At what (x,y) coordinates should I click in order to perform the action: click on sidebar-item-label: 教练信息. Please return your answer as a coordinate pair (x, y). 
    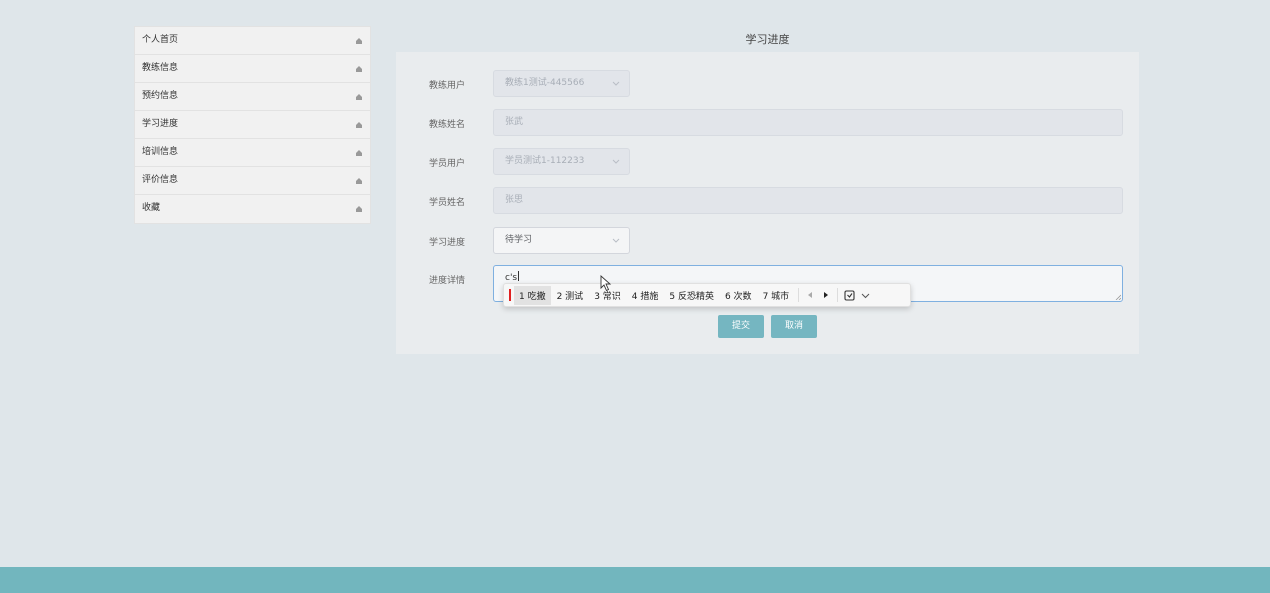
    Looking at the image, I should click on (160, 68).